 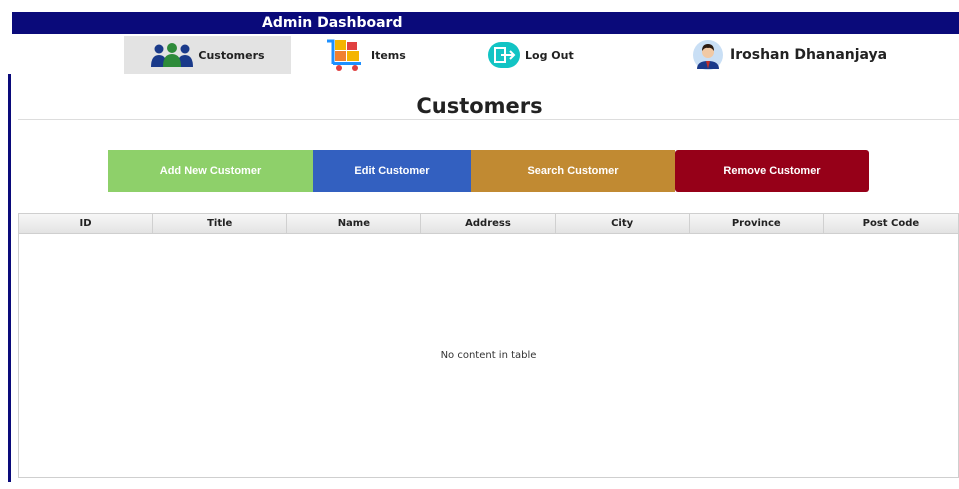 I want to click on column-header-city: City, so click(x=623, y=223).